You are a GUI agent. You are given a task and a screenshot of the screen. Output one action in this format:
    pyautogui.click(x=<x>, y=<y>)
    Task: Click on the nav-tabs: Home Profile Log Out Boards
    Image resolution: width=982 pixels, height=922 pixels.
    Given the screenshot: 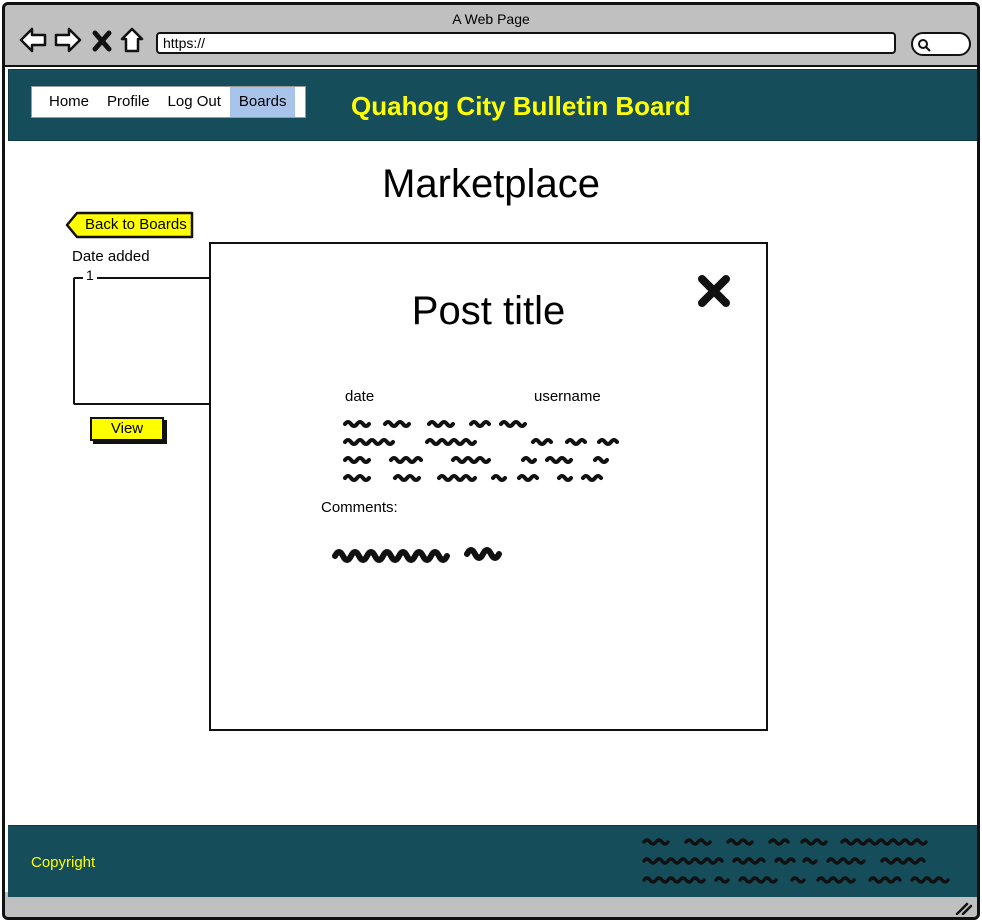 What is the action you would take?
    pyautogui.click(x=168, y=102)
    